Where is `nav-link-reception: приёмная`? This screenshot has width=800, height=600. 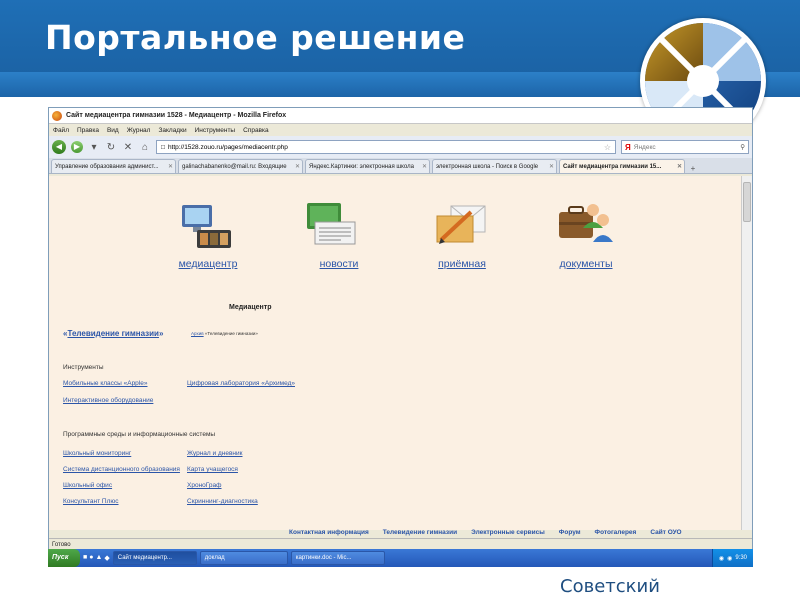 nav-link-reception: приёмная is located at coordinates (462, 264).